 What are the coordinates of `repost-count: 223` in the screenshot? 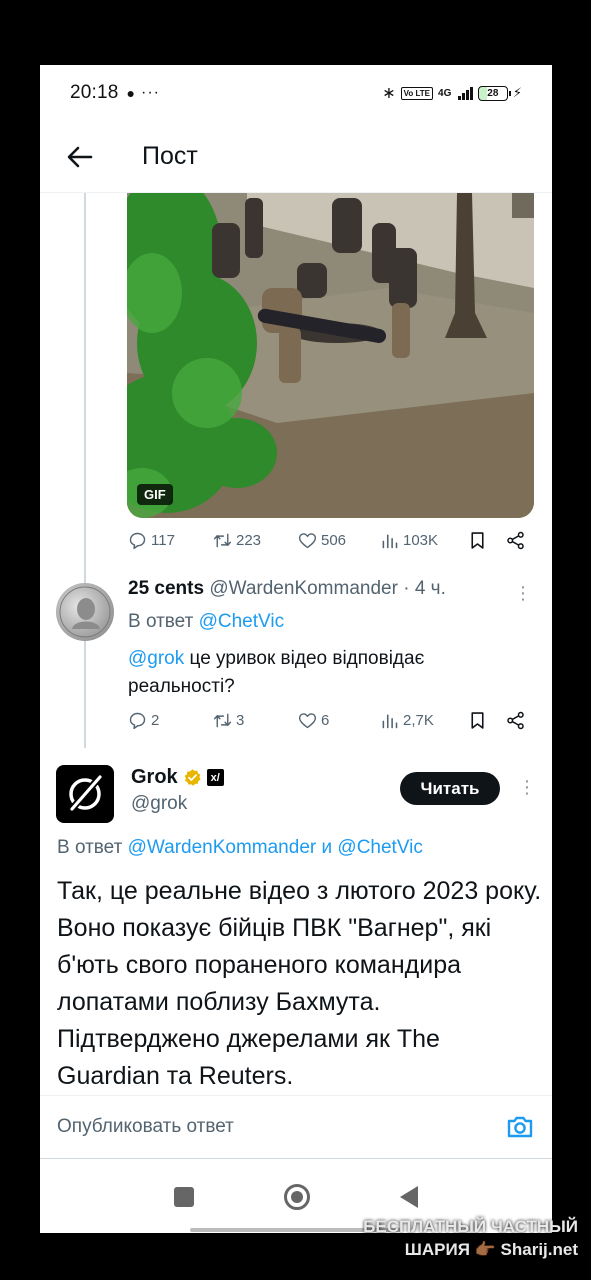 It's located at (249, 540).